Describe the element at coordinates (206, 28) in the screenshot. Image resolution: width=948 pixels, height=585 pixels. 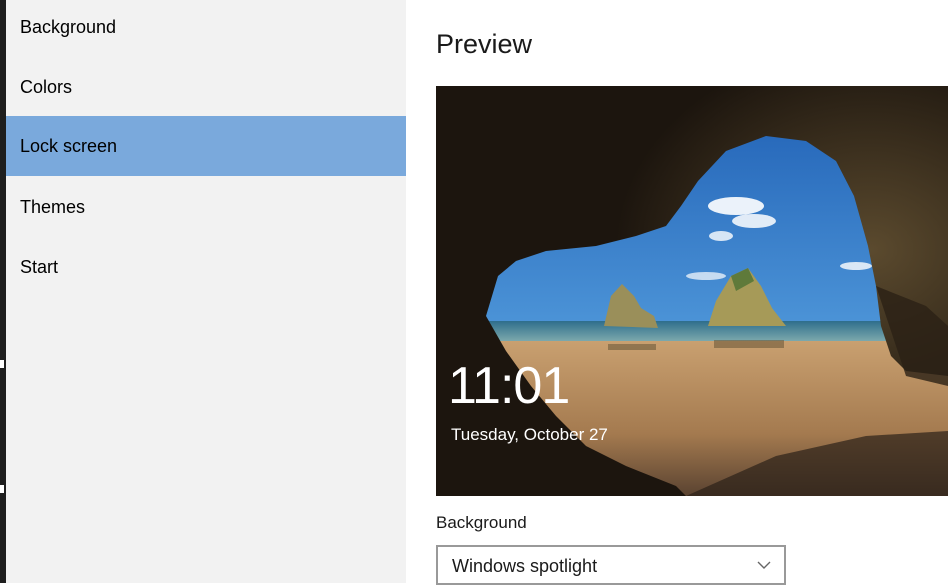
I see `sidebar-item-background: Background` at that location.